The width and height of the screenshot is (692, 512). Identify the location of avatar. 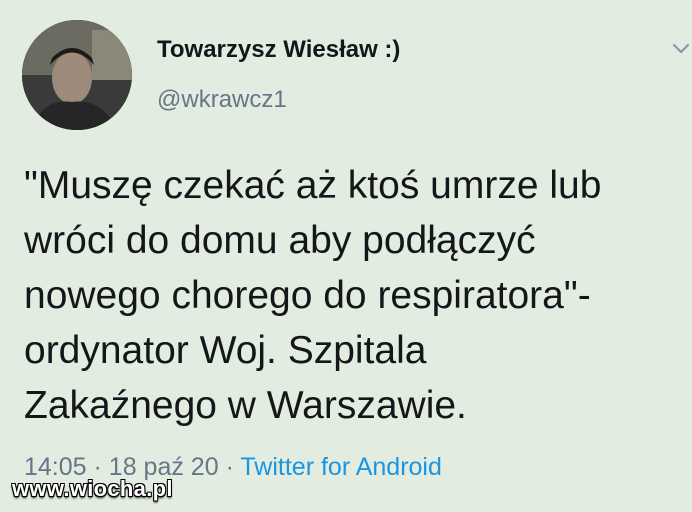
(77, 75).